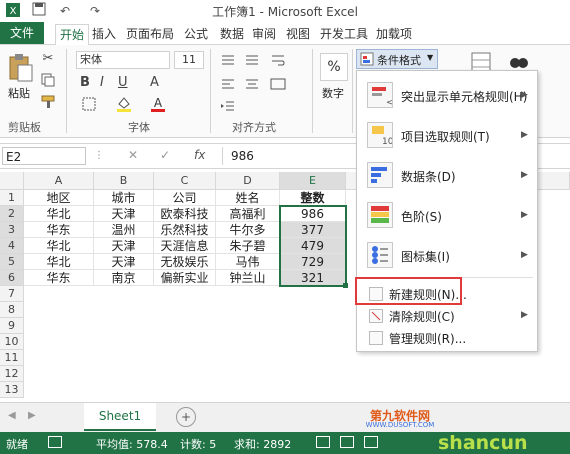 Image resolution: width=570 pixels, height=454 pixels. Describe the element at coordinates (55, 442) in the screenshot. I see `macro-record-icon` at that location.